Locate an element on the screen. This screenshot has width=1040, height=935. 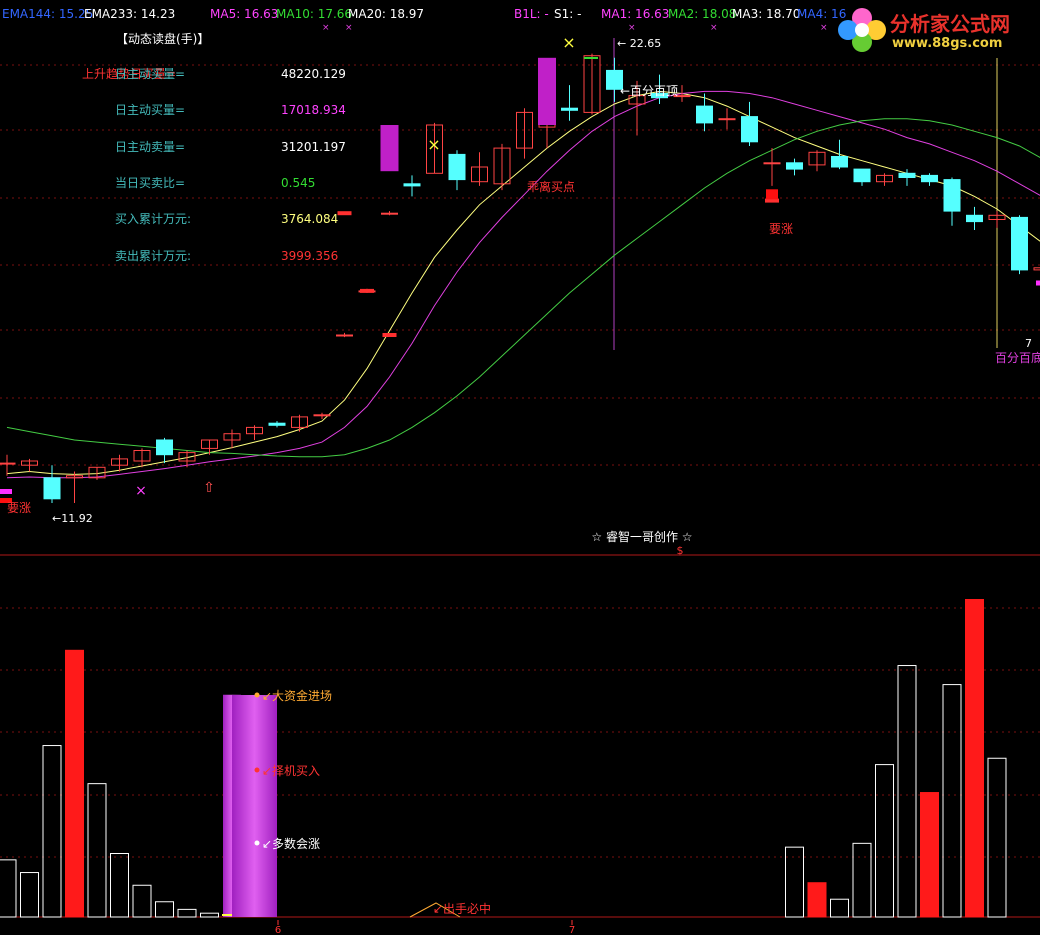
most-rise-label: ↙多数会涨 is located at coordinates (291, 843).